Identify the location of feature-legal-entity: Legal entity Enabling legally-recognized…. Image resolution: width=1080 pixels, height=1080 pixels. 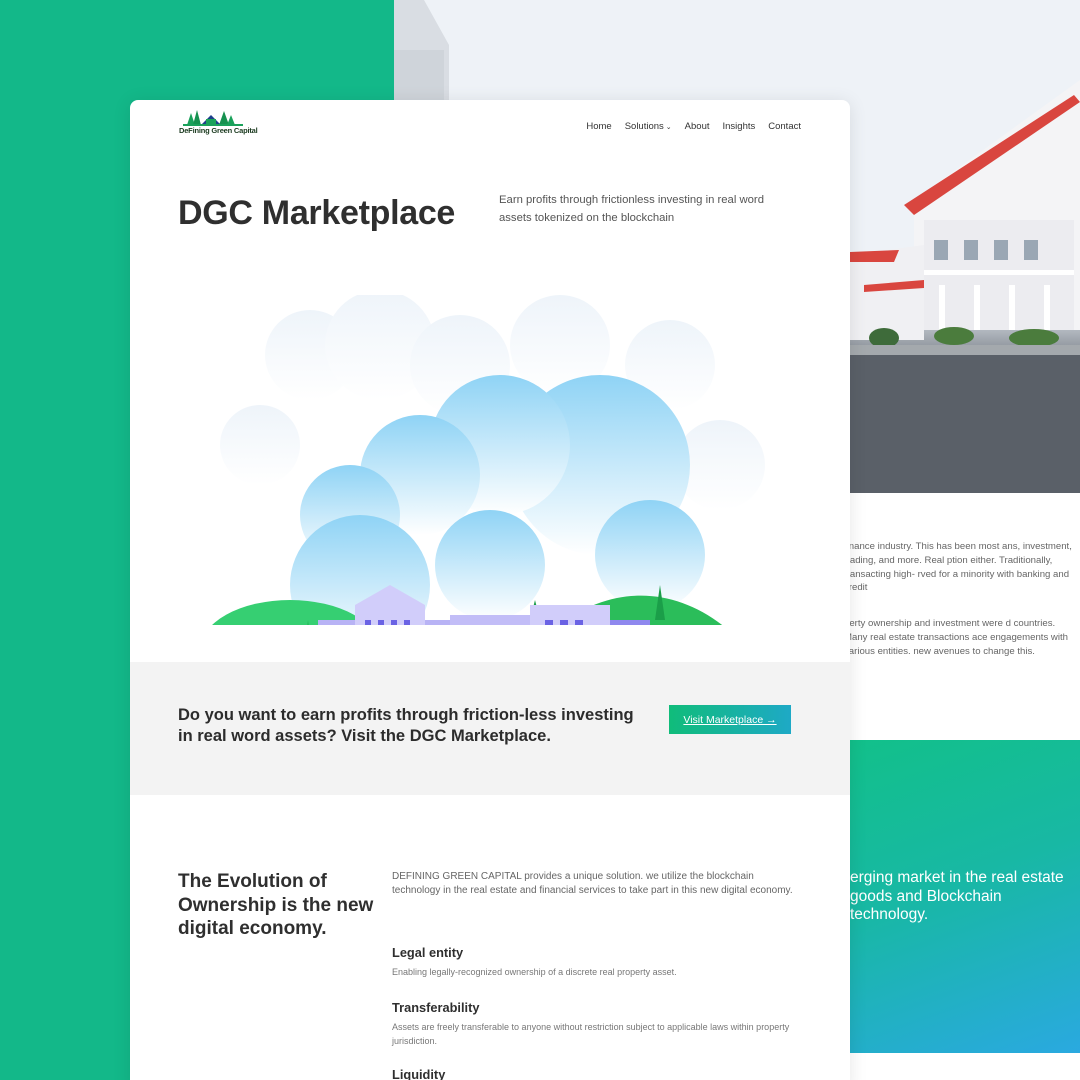
(597, 962).